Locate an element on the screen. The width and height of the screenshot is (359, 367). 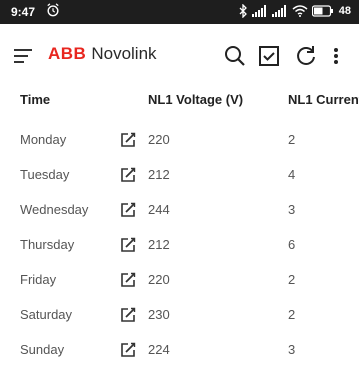
app-brand: ABB Novolink is located at coordinates (102, 54).